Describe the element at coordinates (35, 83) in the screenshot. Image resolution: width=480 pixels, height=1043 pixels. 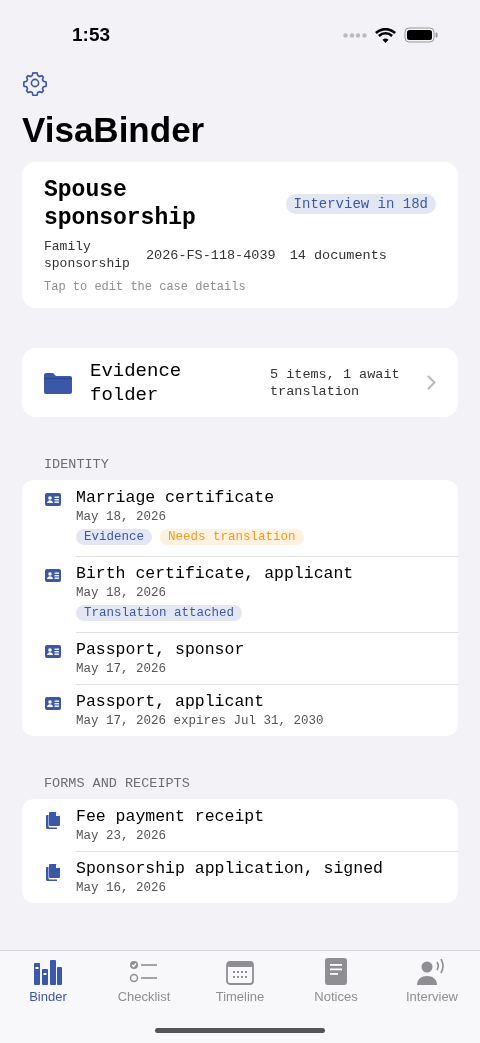
I see `settings-icon` at that location.